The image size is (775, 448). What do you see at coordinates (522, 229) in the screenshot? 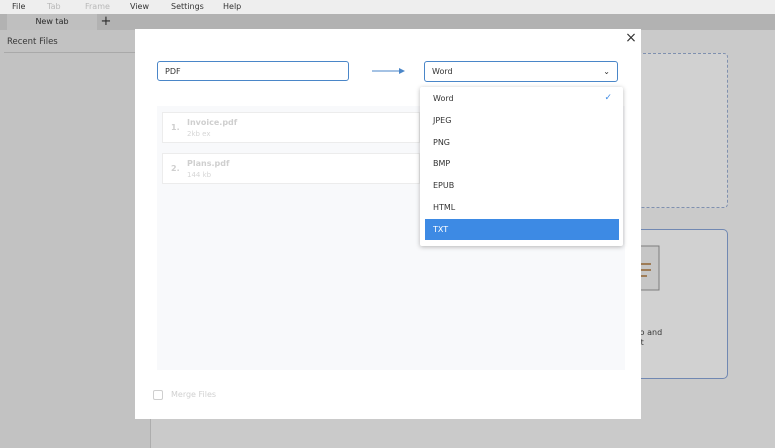
I see `dropdown-option-txt: TXT` at bounding box center [522, 229].